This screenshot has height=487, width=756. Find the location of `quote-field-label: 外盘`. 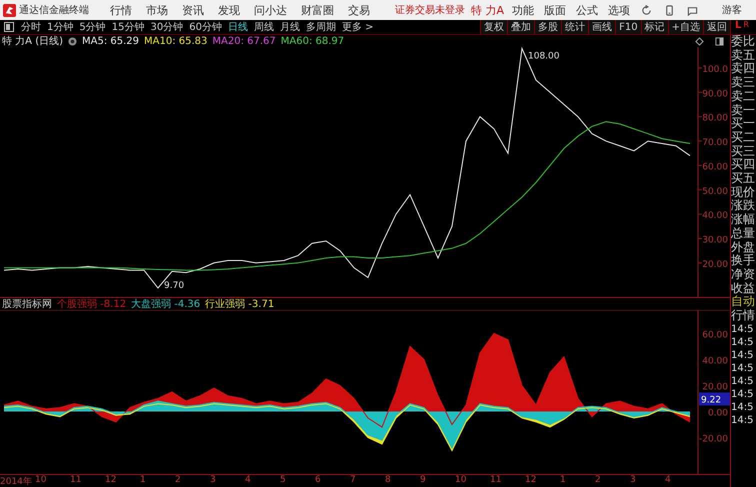

quote-field-label: 外盘 is located at coordinates (743, 247).